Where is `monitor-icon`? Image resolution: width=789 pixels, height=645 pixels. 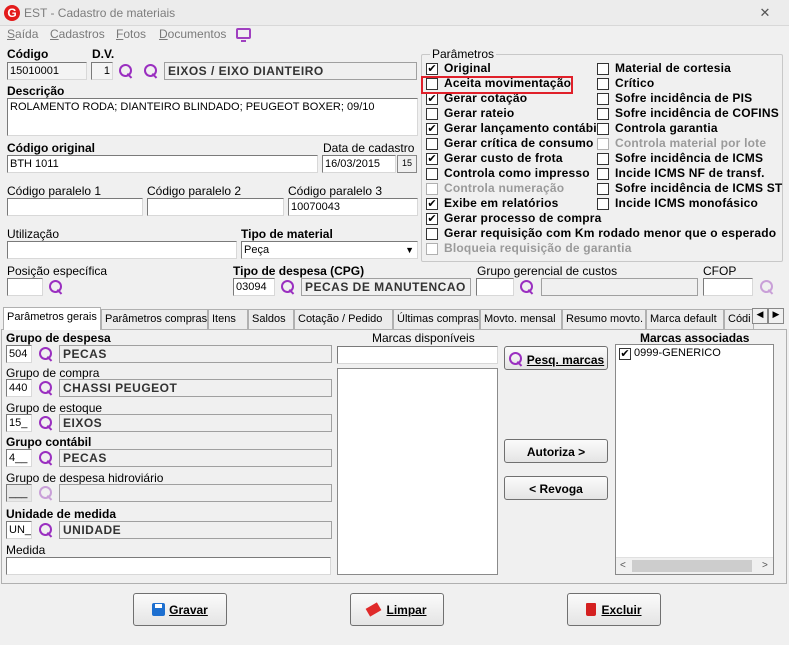 monitor-icon is located at coordinates (243, 35).